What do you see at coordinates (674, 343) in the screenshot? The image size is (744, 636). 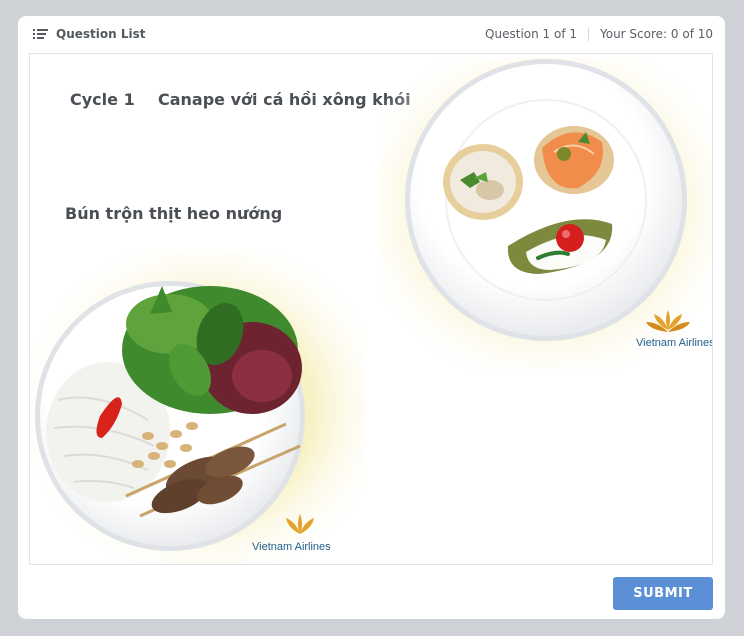 I see `canape-brand-text: Vietnam Airlines` at bounding box center [674, 343].